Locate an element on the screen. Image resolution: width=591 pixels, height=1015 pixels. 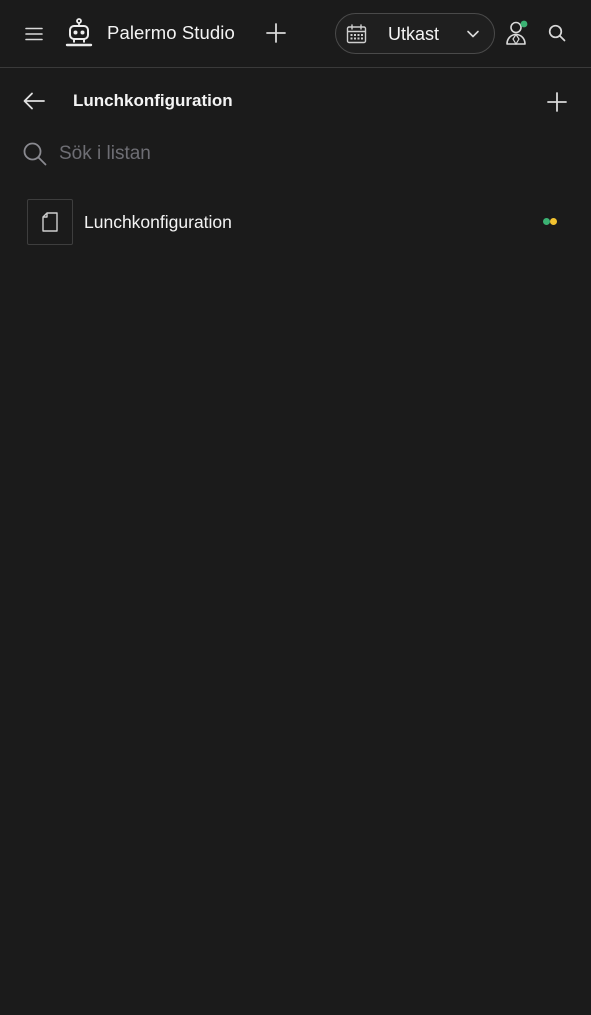
chevron-down-icon is located at coordinates (473, 34).